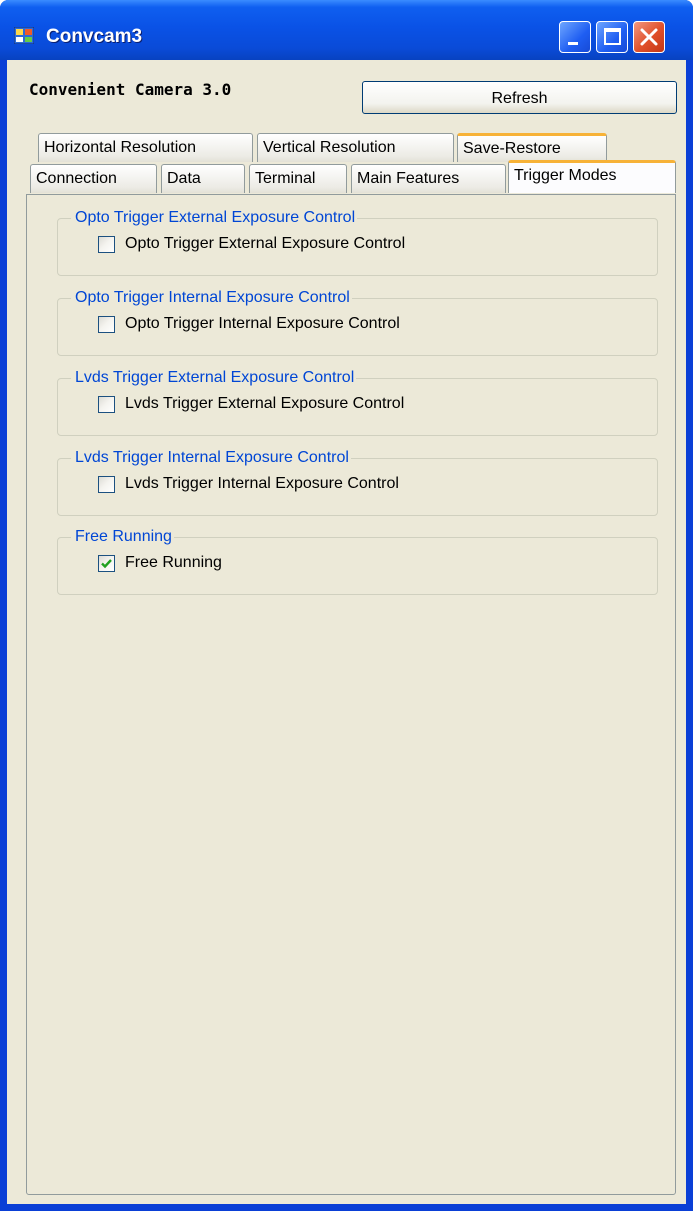  What do you see at coordinates (122, 537) in the screenshot?
I see `group-legend: Free Running` at bounding box center [122, 537].